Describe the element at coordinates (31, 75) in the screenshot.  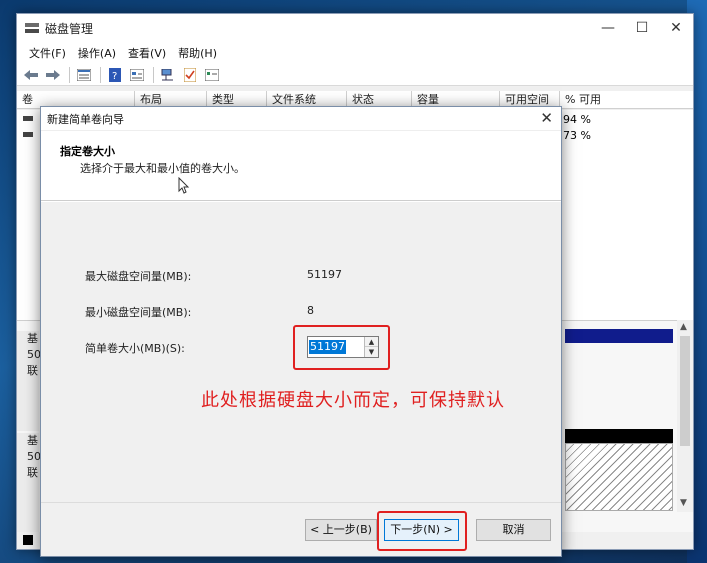
I see `back-arrow-icon` at that location.